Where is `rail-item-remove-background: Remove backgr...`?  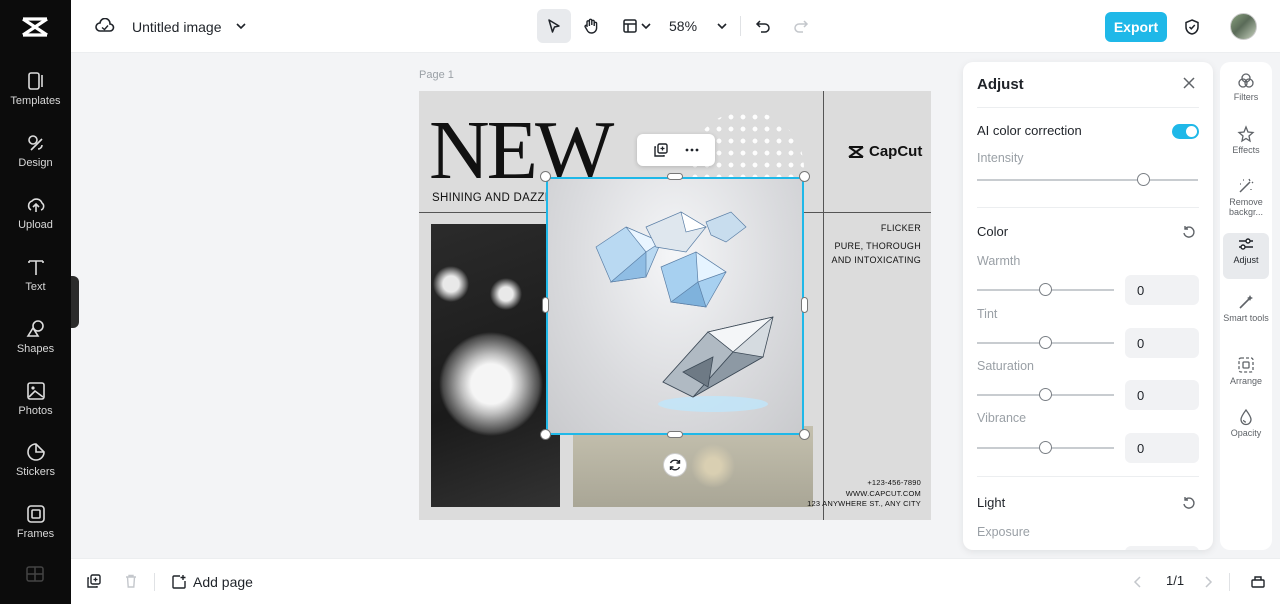
rail-item-remove-background: Remove backgr... is located at coordinates (1246, 201).